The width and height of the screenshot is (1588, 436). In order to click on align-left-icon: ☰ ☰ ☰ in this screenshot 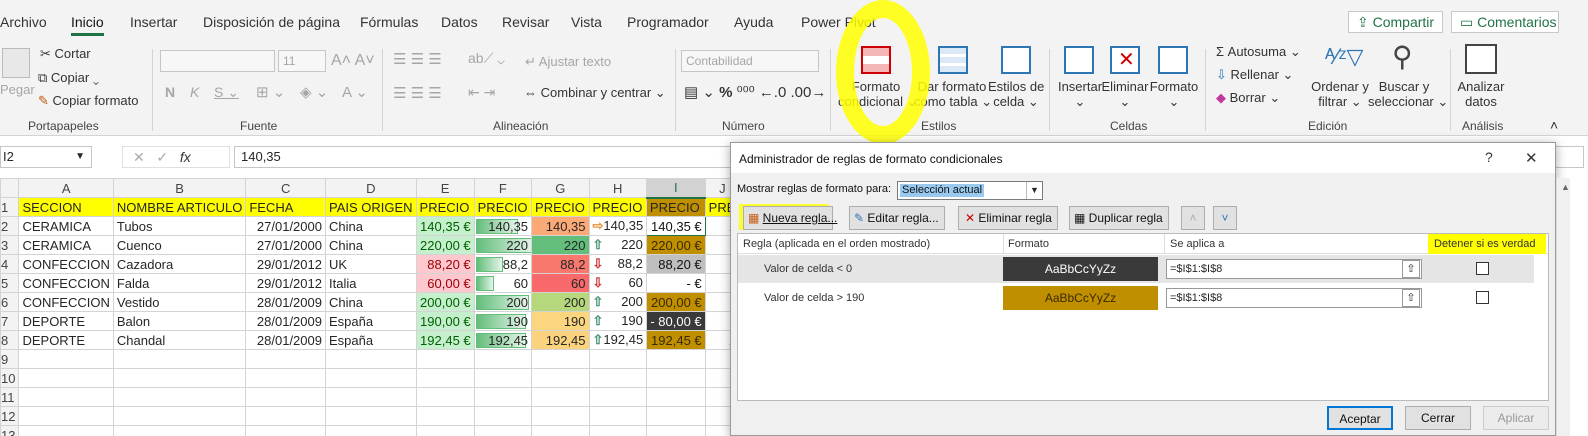, I will do `click(417, 93)`.